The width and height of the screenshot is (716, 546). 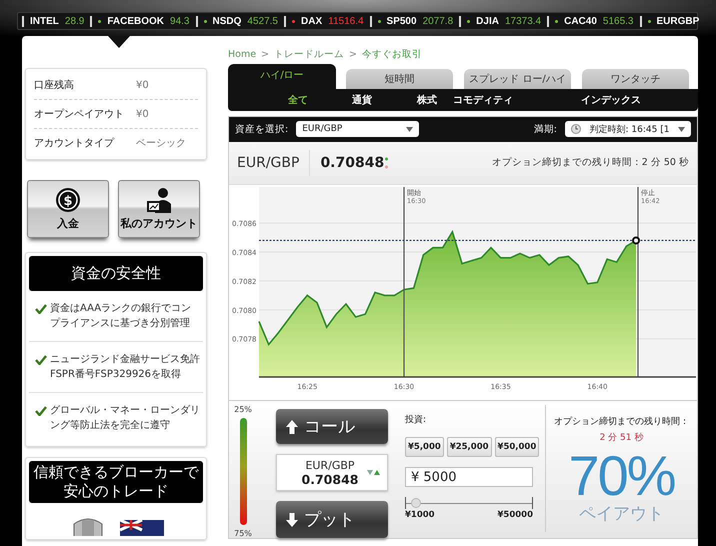 What do you see at coordinates (298, 100) in the screenshot?
I see `category-tab: 全て` at bounding box center [298, 100].